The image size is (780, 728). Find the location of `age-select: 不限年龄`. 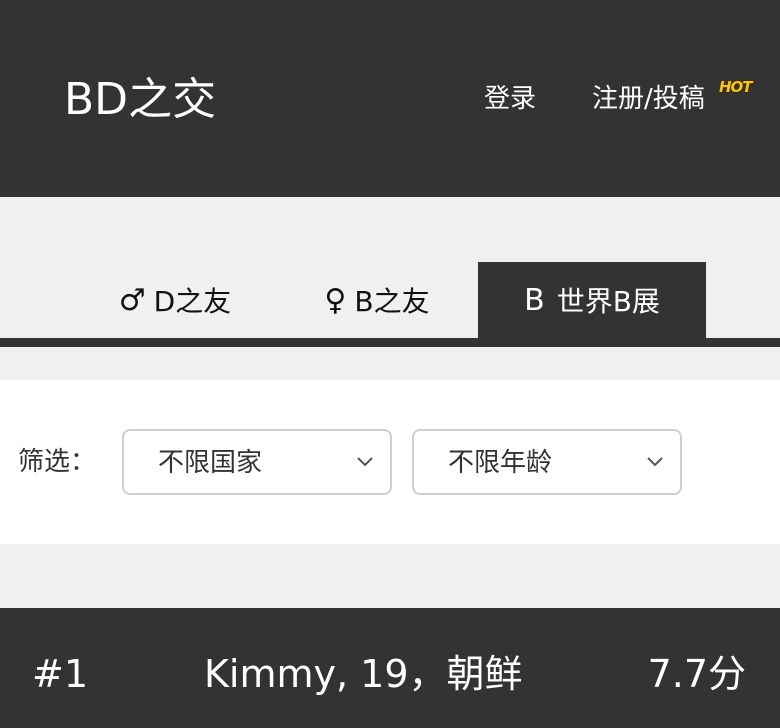

age-select: 不限年龄 is located at coordinates (547, 462).